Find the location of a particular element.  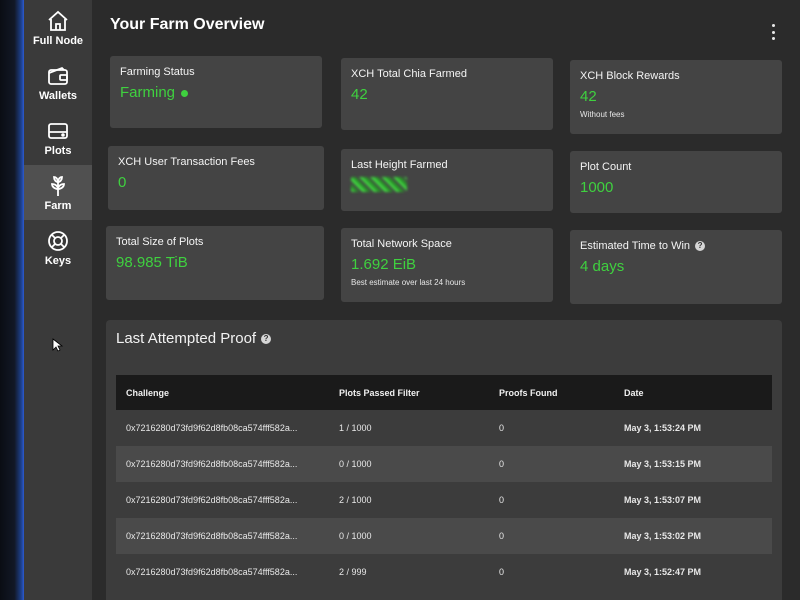

block-rewards-card: XCH Block Rewards 42 Without fees is located at coordinates (676, 97).